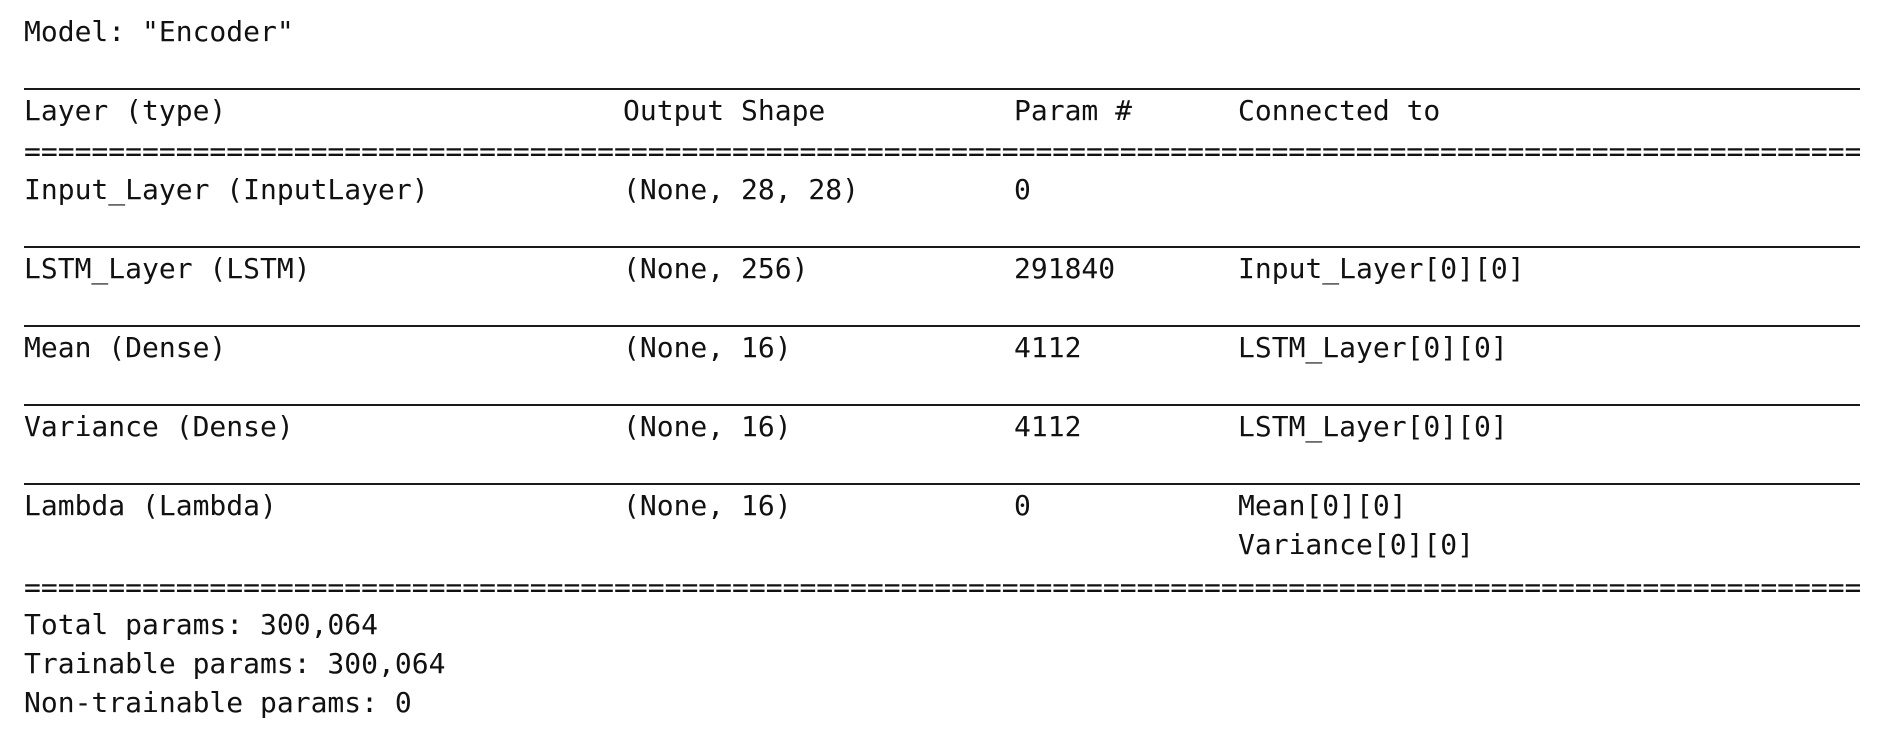 Image resolution: width=1882 pixels, height=736 pixels. I want to click on table-row-connected-to-second: Variance[0][0], so click(1356, 544).